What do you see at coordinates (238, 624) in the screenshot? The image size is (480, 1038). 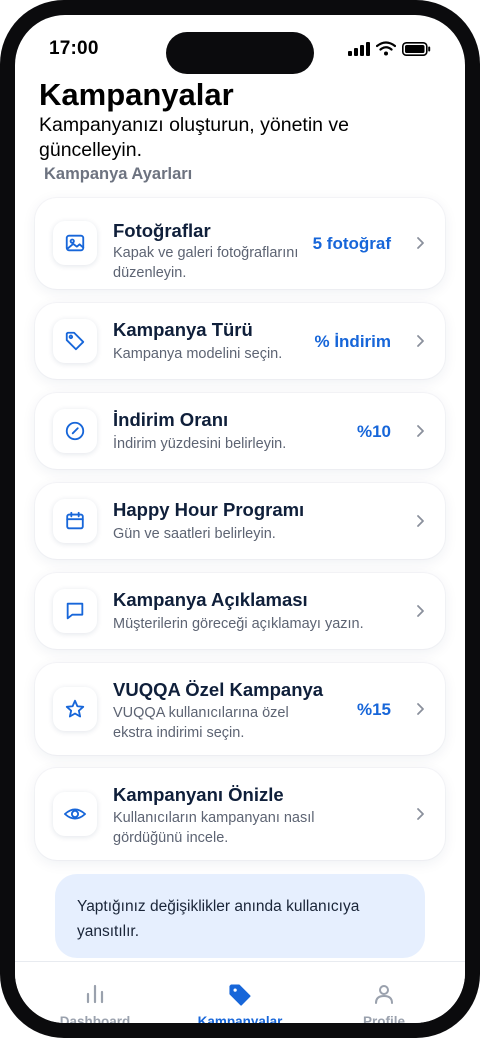 I see `card-description: Müşterilerin göreceği açıklamayı yazın.` at bounding box center [238, 624].